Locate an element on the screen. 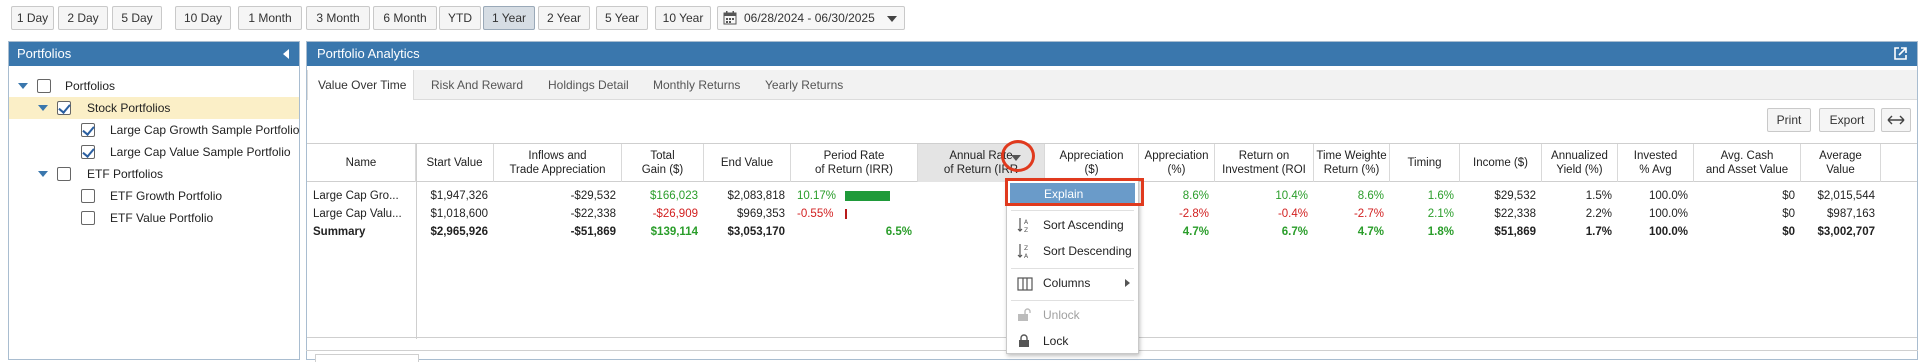 The width and height of the screenshot is (1918, 362). tab-yearly-returns: Yearly Returns is located at coordinates (804, 85).